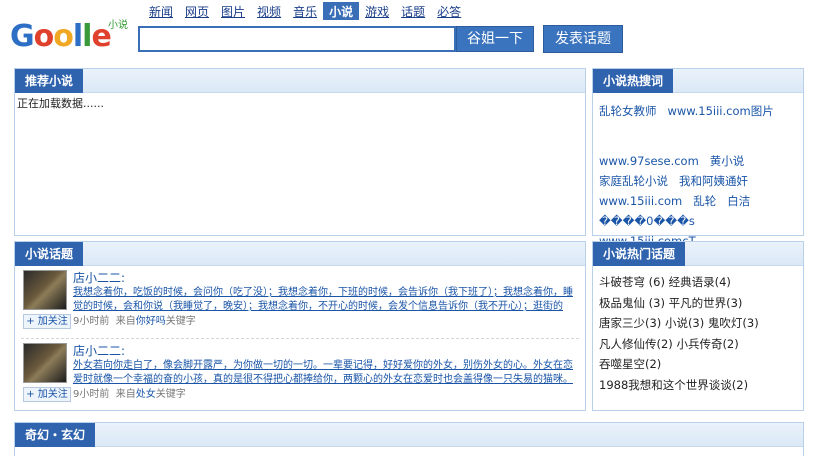  What do you see at coordinates (713, 181) in the screenshot?
I see `hot-search-link: 我和阿姨通奸` at bounding box center [713, 181].